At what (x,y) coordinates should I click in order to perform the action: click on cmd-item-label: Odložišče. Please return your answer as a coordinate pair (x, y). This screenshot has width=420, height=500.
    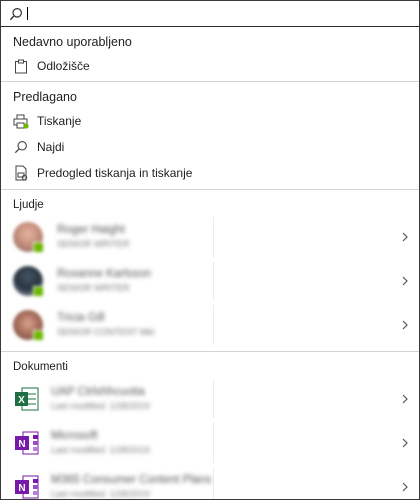
    Looking at the image, I should click on (63, 66).